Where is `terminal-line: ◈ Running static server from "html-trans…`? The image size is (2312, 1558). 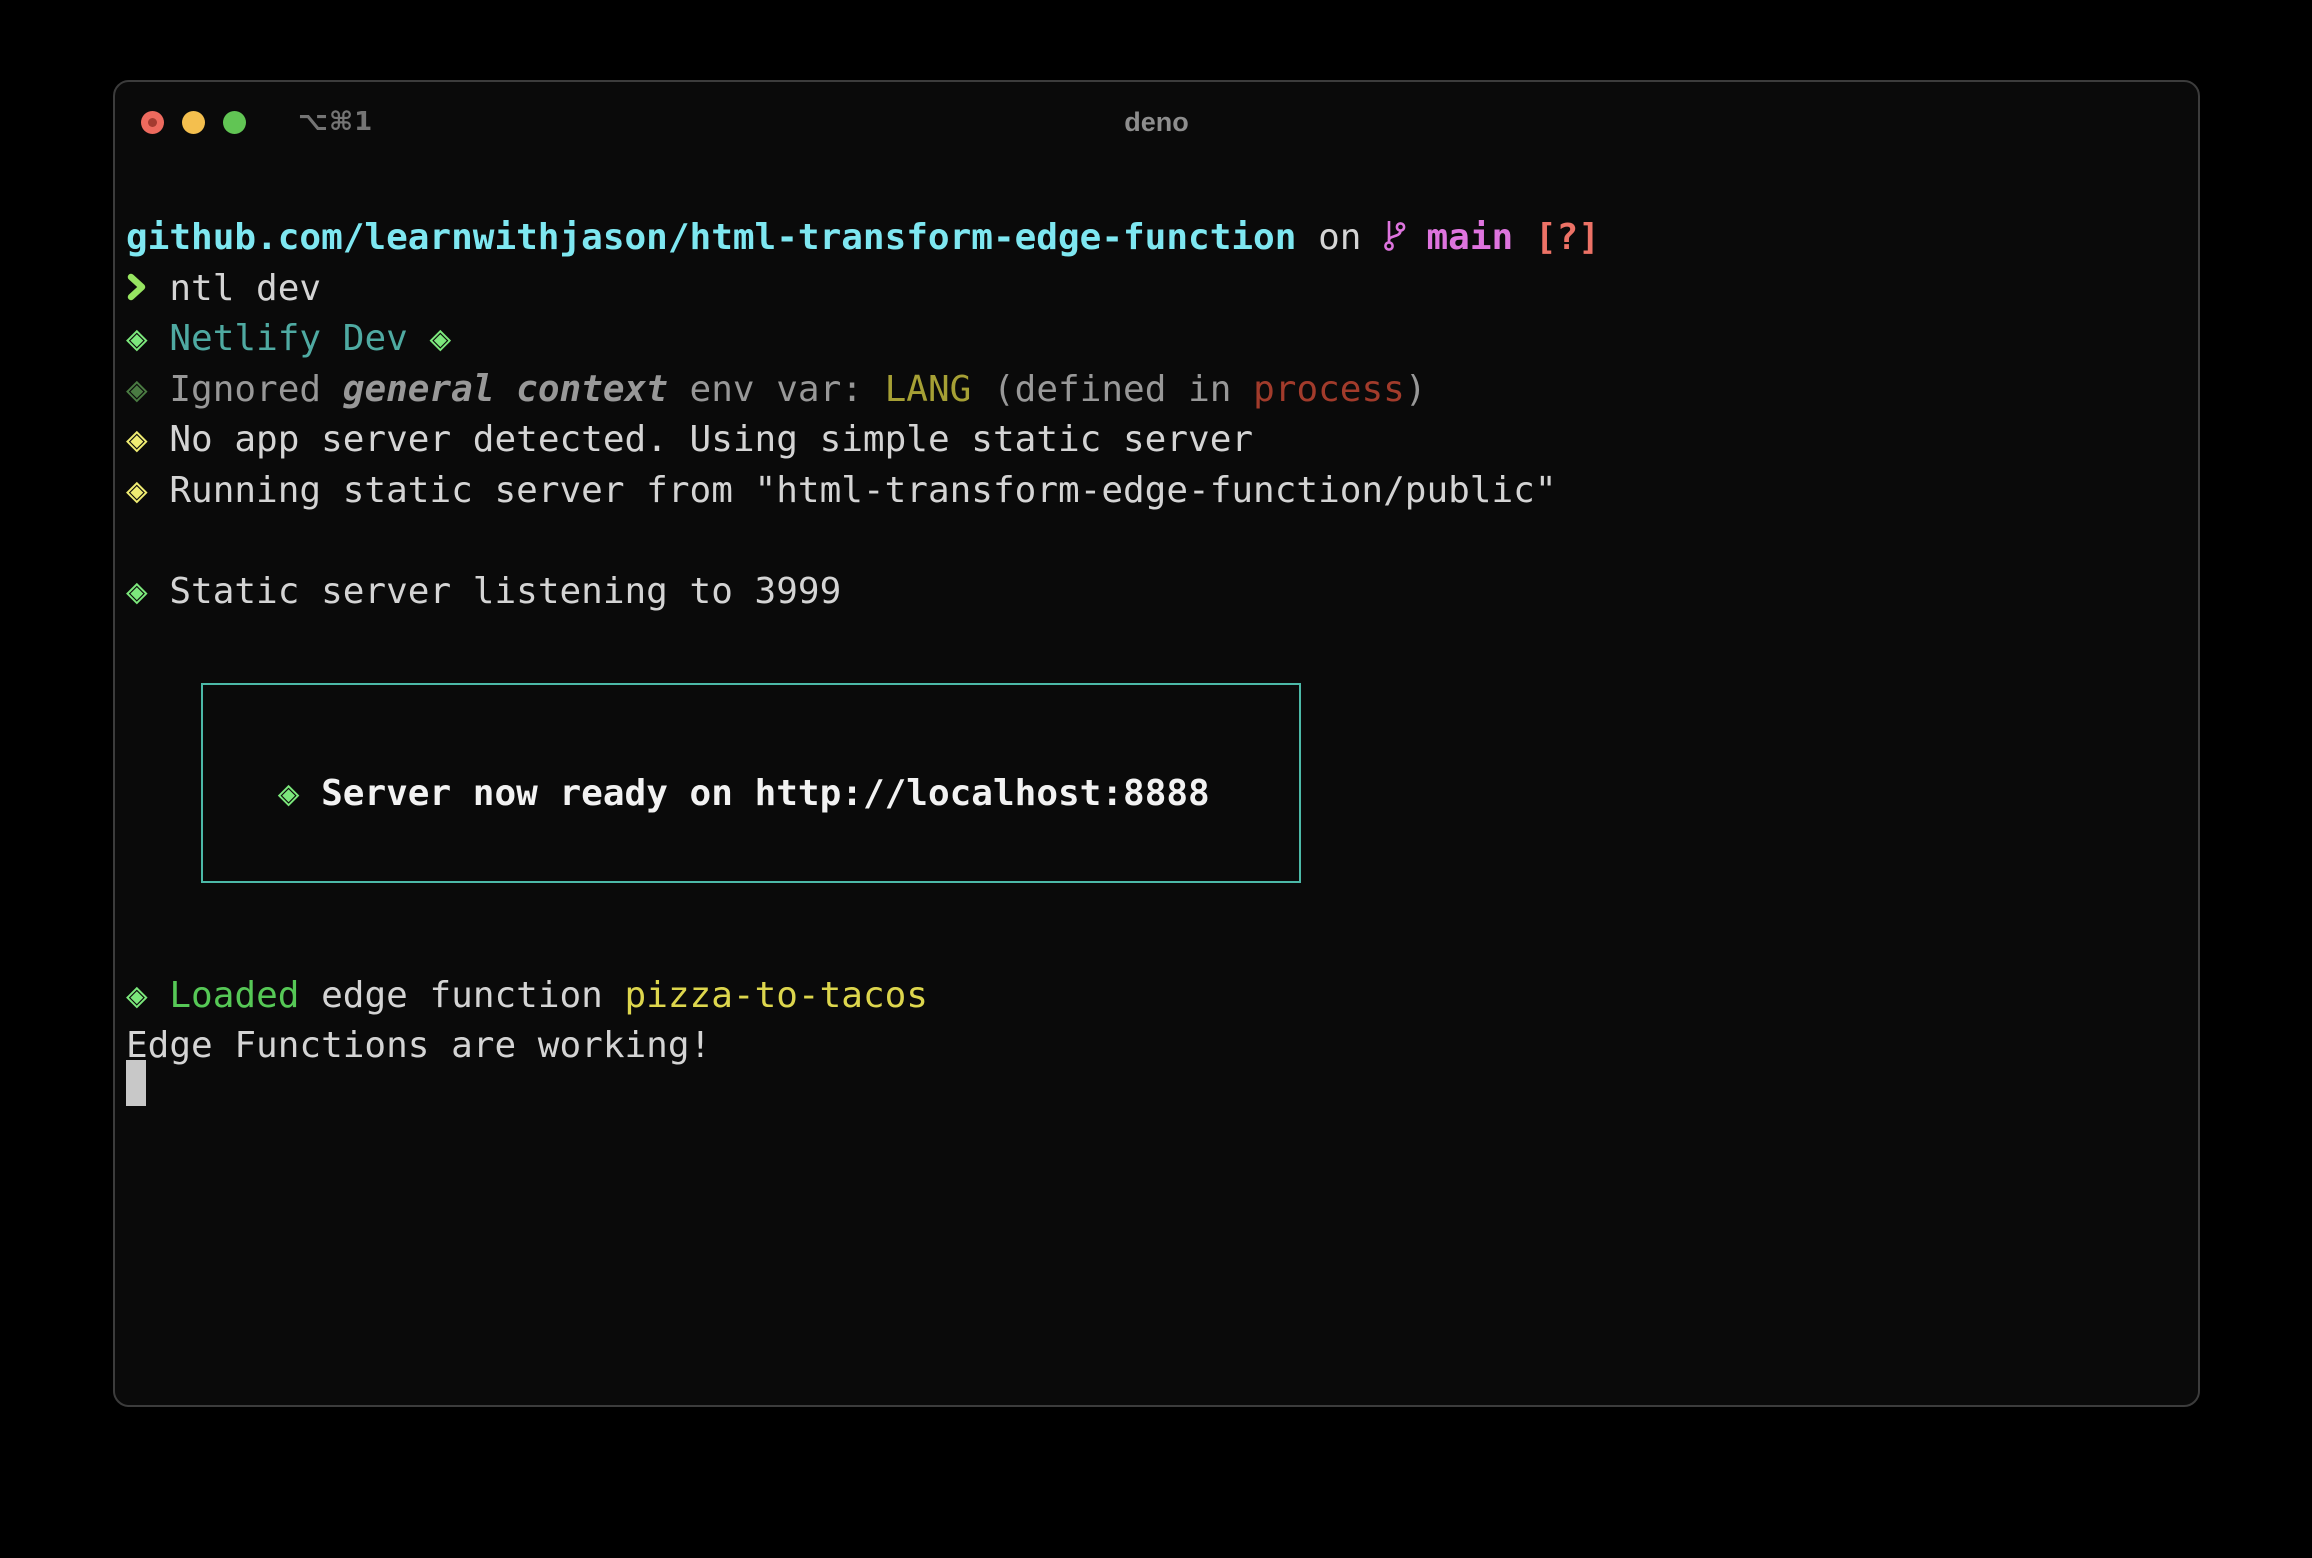 terminal-line: ◈ Running static server from "html-trans… is located at coordinates (841, 490).